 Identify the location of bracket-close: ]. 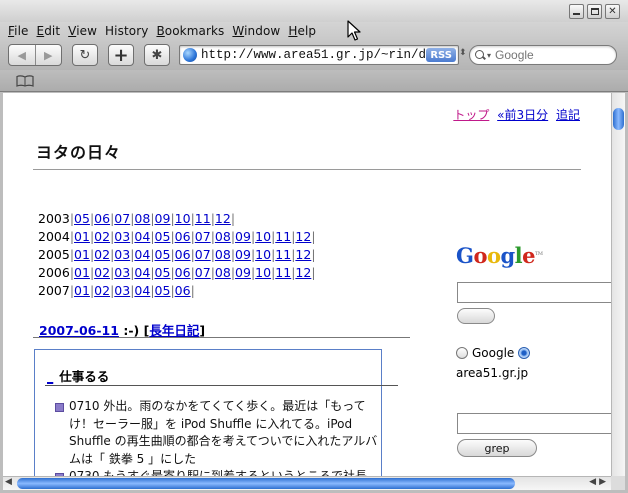
(202, 330).